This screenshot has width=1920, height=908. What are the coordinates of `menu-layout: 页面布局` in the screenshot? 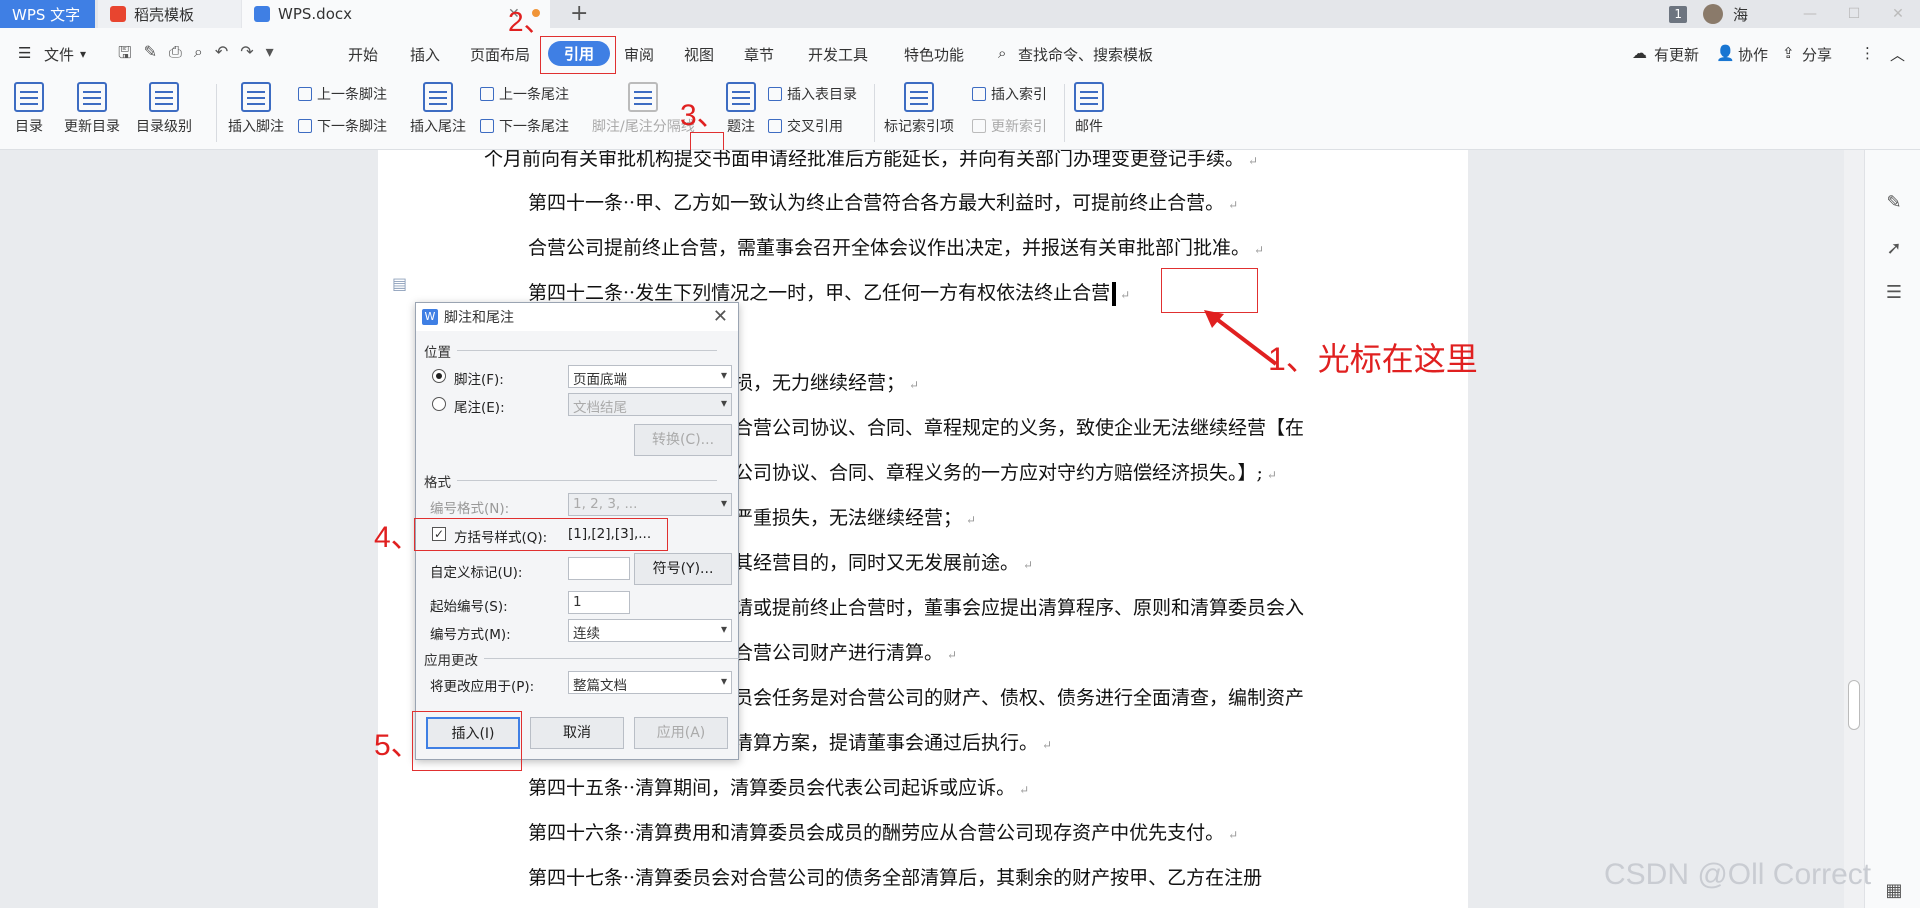 It's located at (500, 54).